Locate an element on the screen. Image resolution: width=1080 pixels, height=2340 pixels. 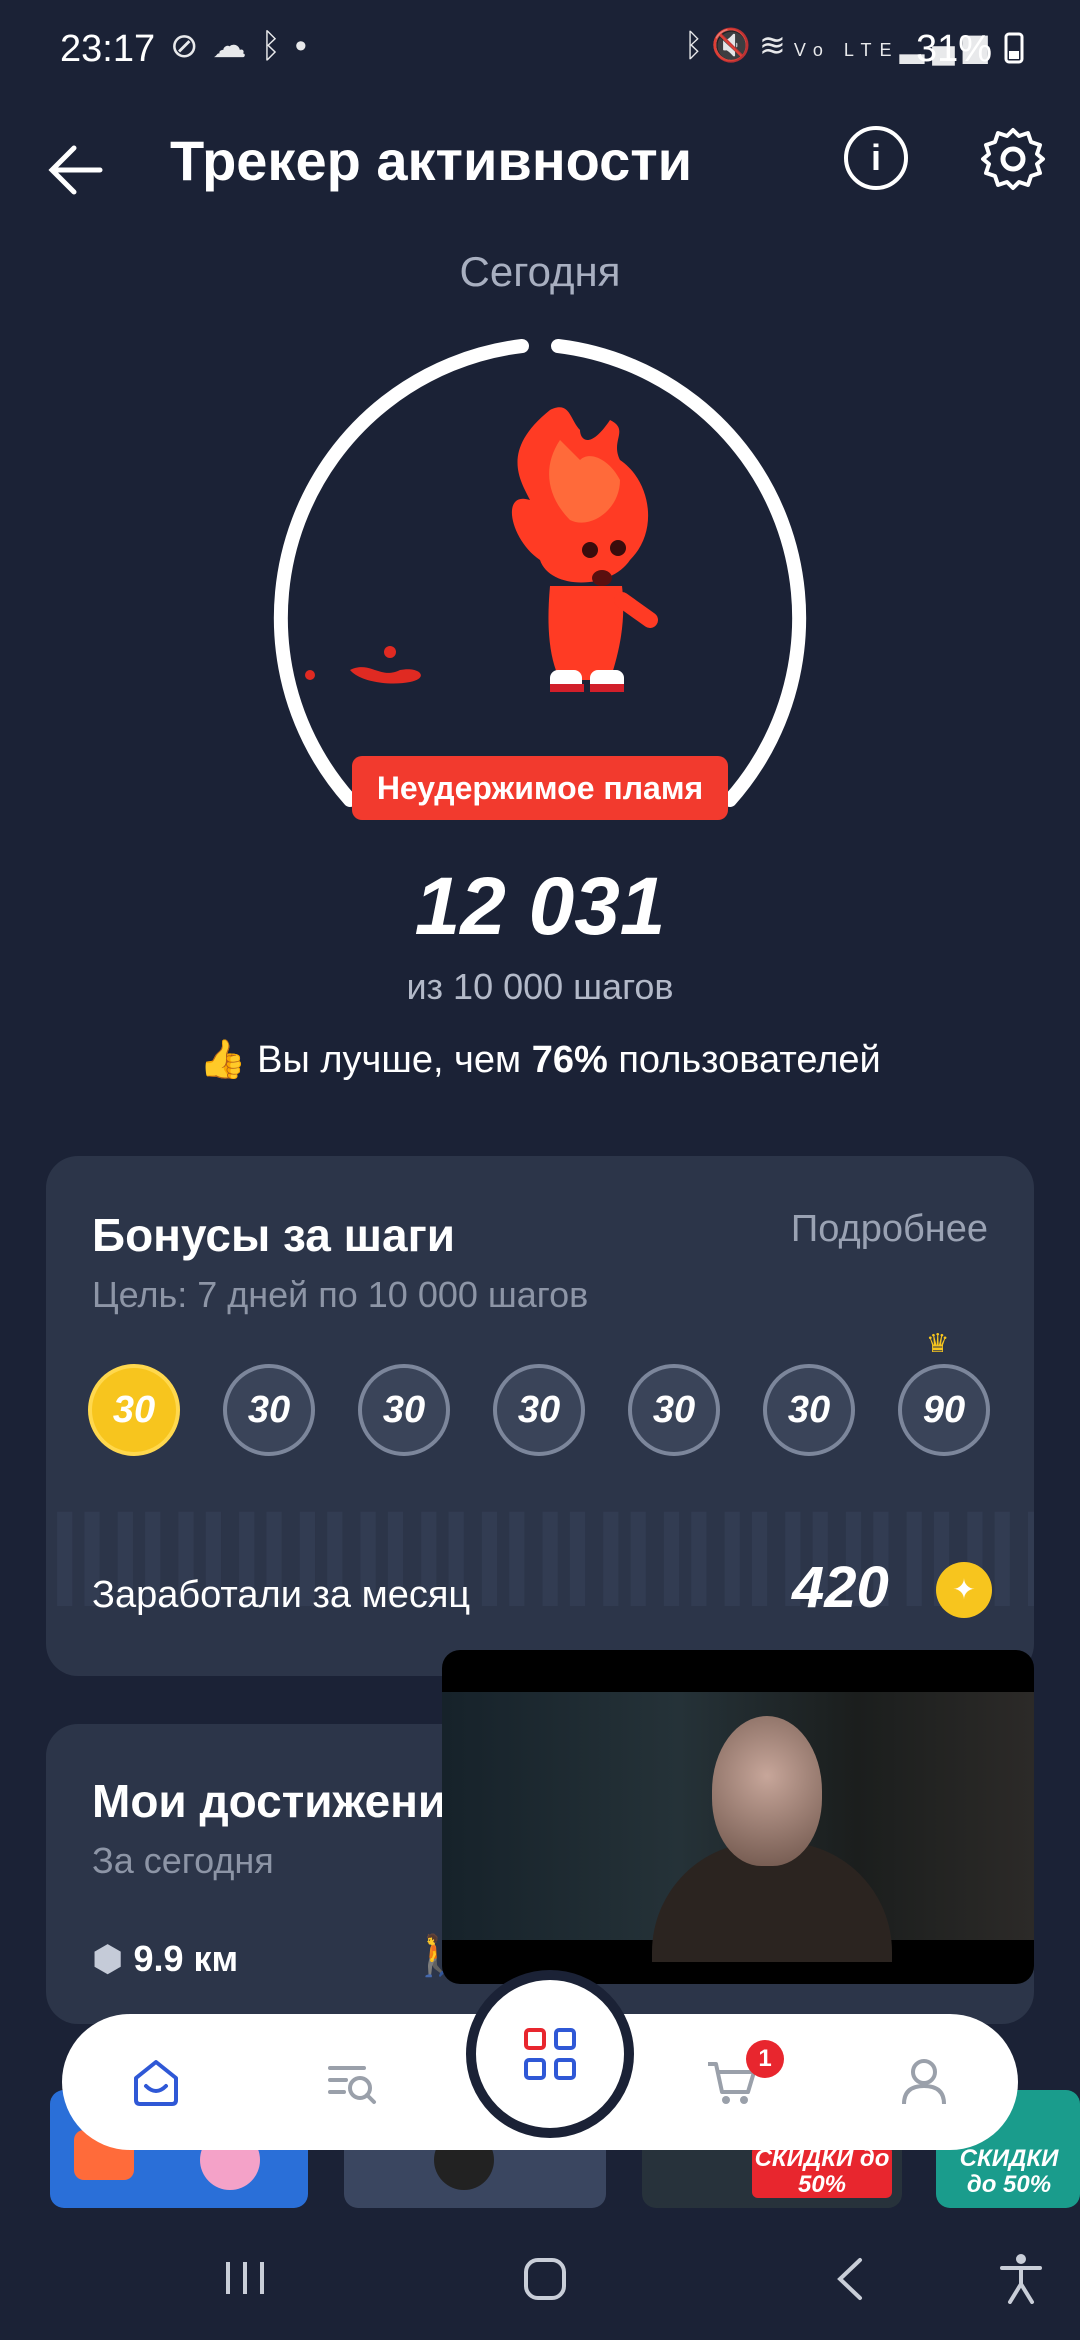
recent-apps-icon is located at coordinates (245, 2278).